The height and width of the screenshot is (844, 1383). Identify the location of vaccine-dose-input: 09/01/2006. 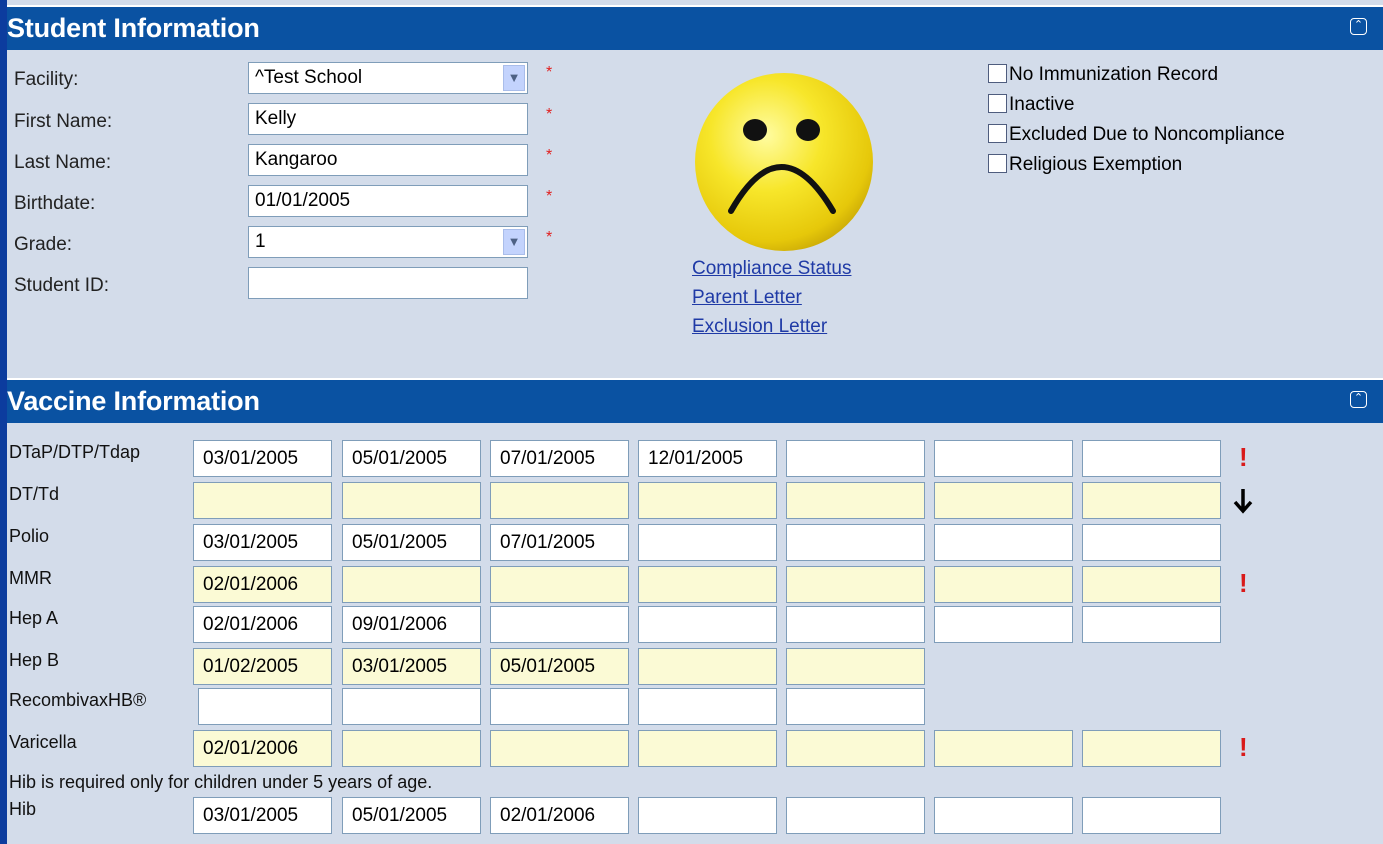
(411, 624).